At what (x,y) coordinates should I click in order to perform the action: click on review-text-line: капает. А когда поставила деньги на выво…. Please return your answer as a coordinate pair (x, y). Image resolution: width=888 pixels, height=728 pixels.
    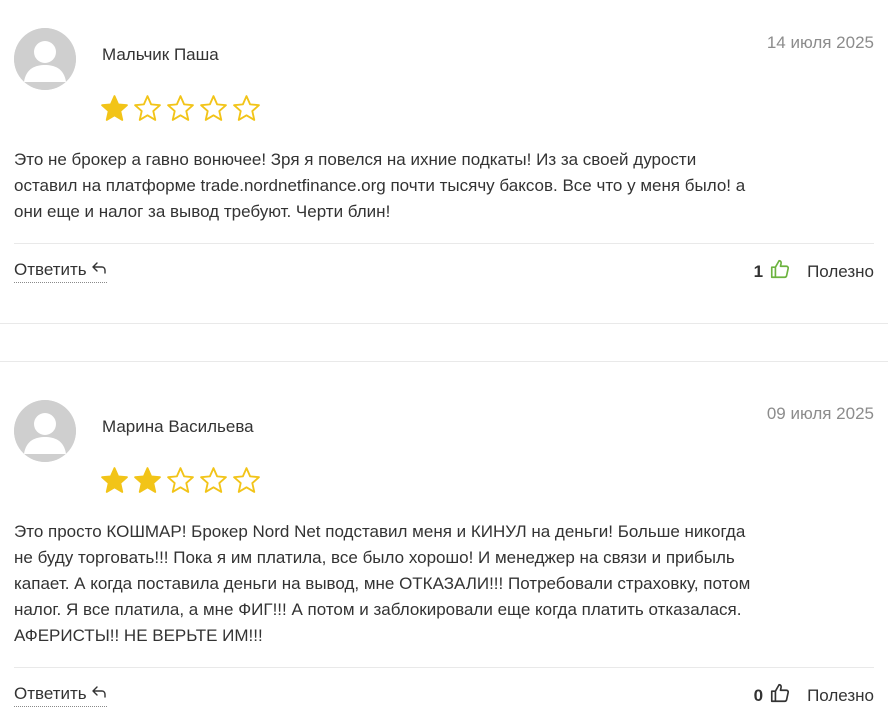
    Looking at the image, I should click on (382, 583).